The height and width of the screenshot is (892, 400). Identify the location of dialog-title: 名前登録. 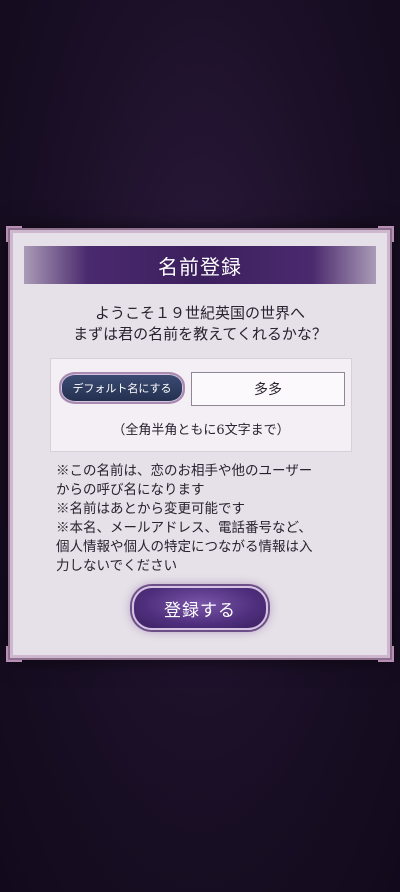
(200, 266).